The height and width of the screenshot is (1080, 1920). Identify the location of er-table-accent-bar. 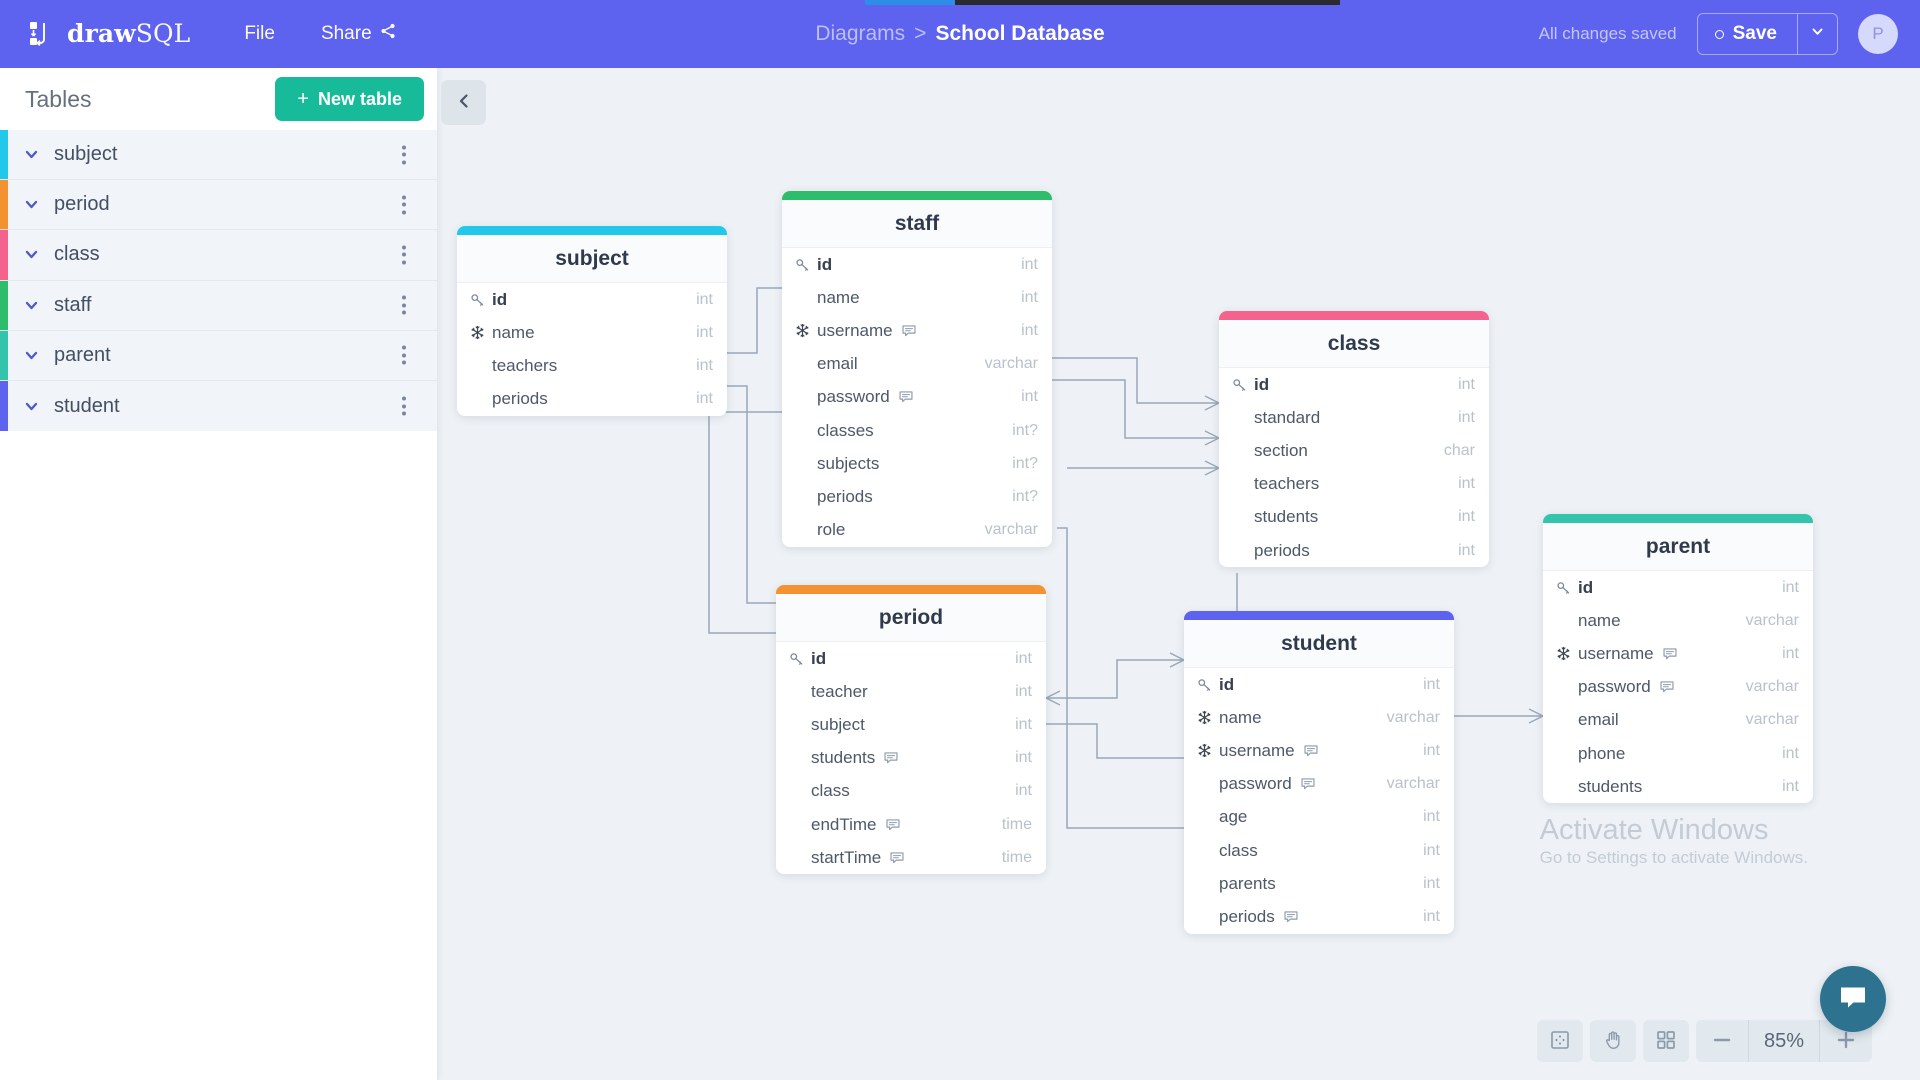
(917, 195).